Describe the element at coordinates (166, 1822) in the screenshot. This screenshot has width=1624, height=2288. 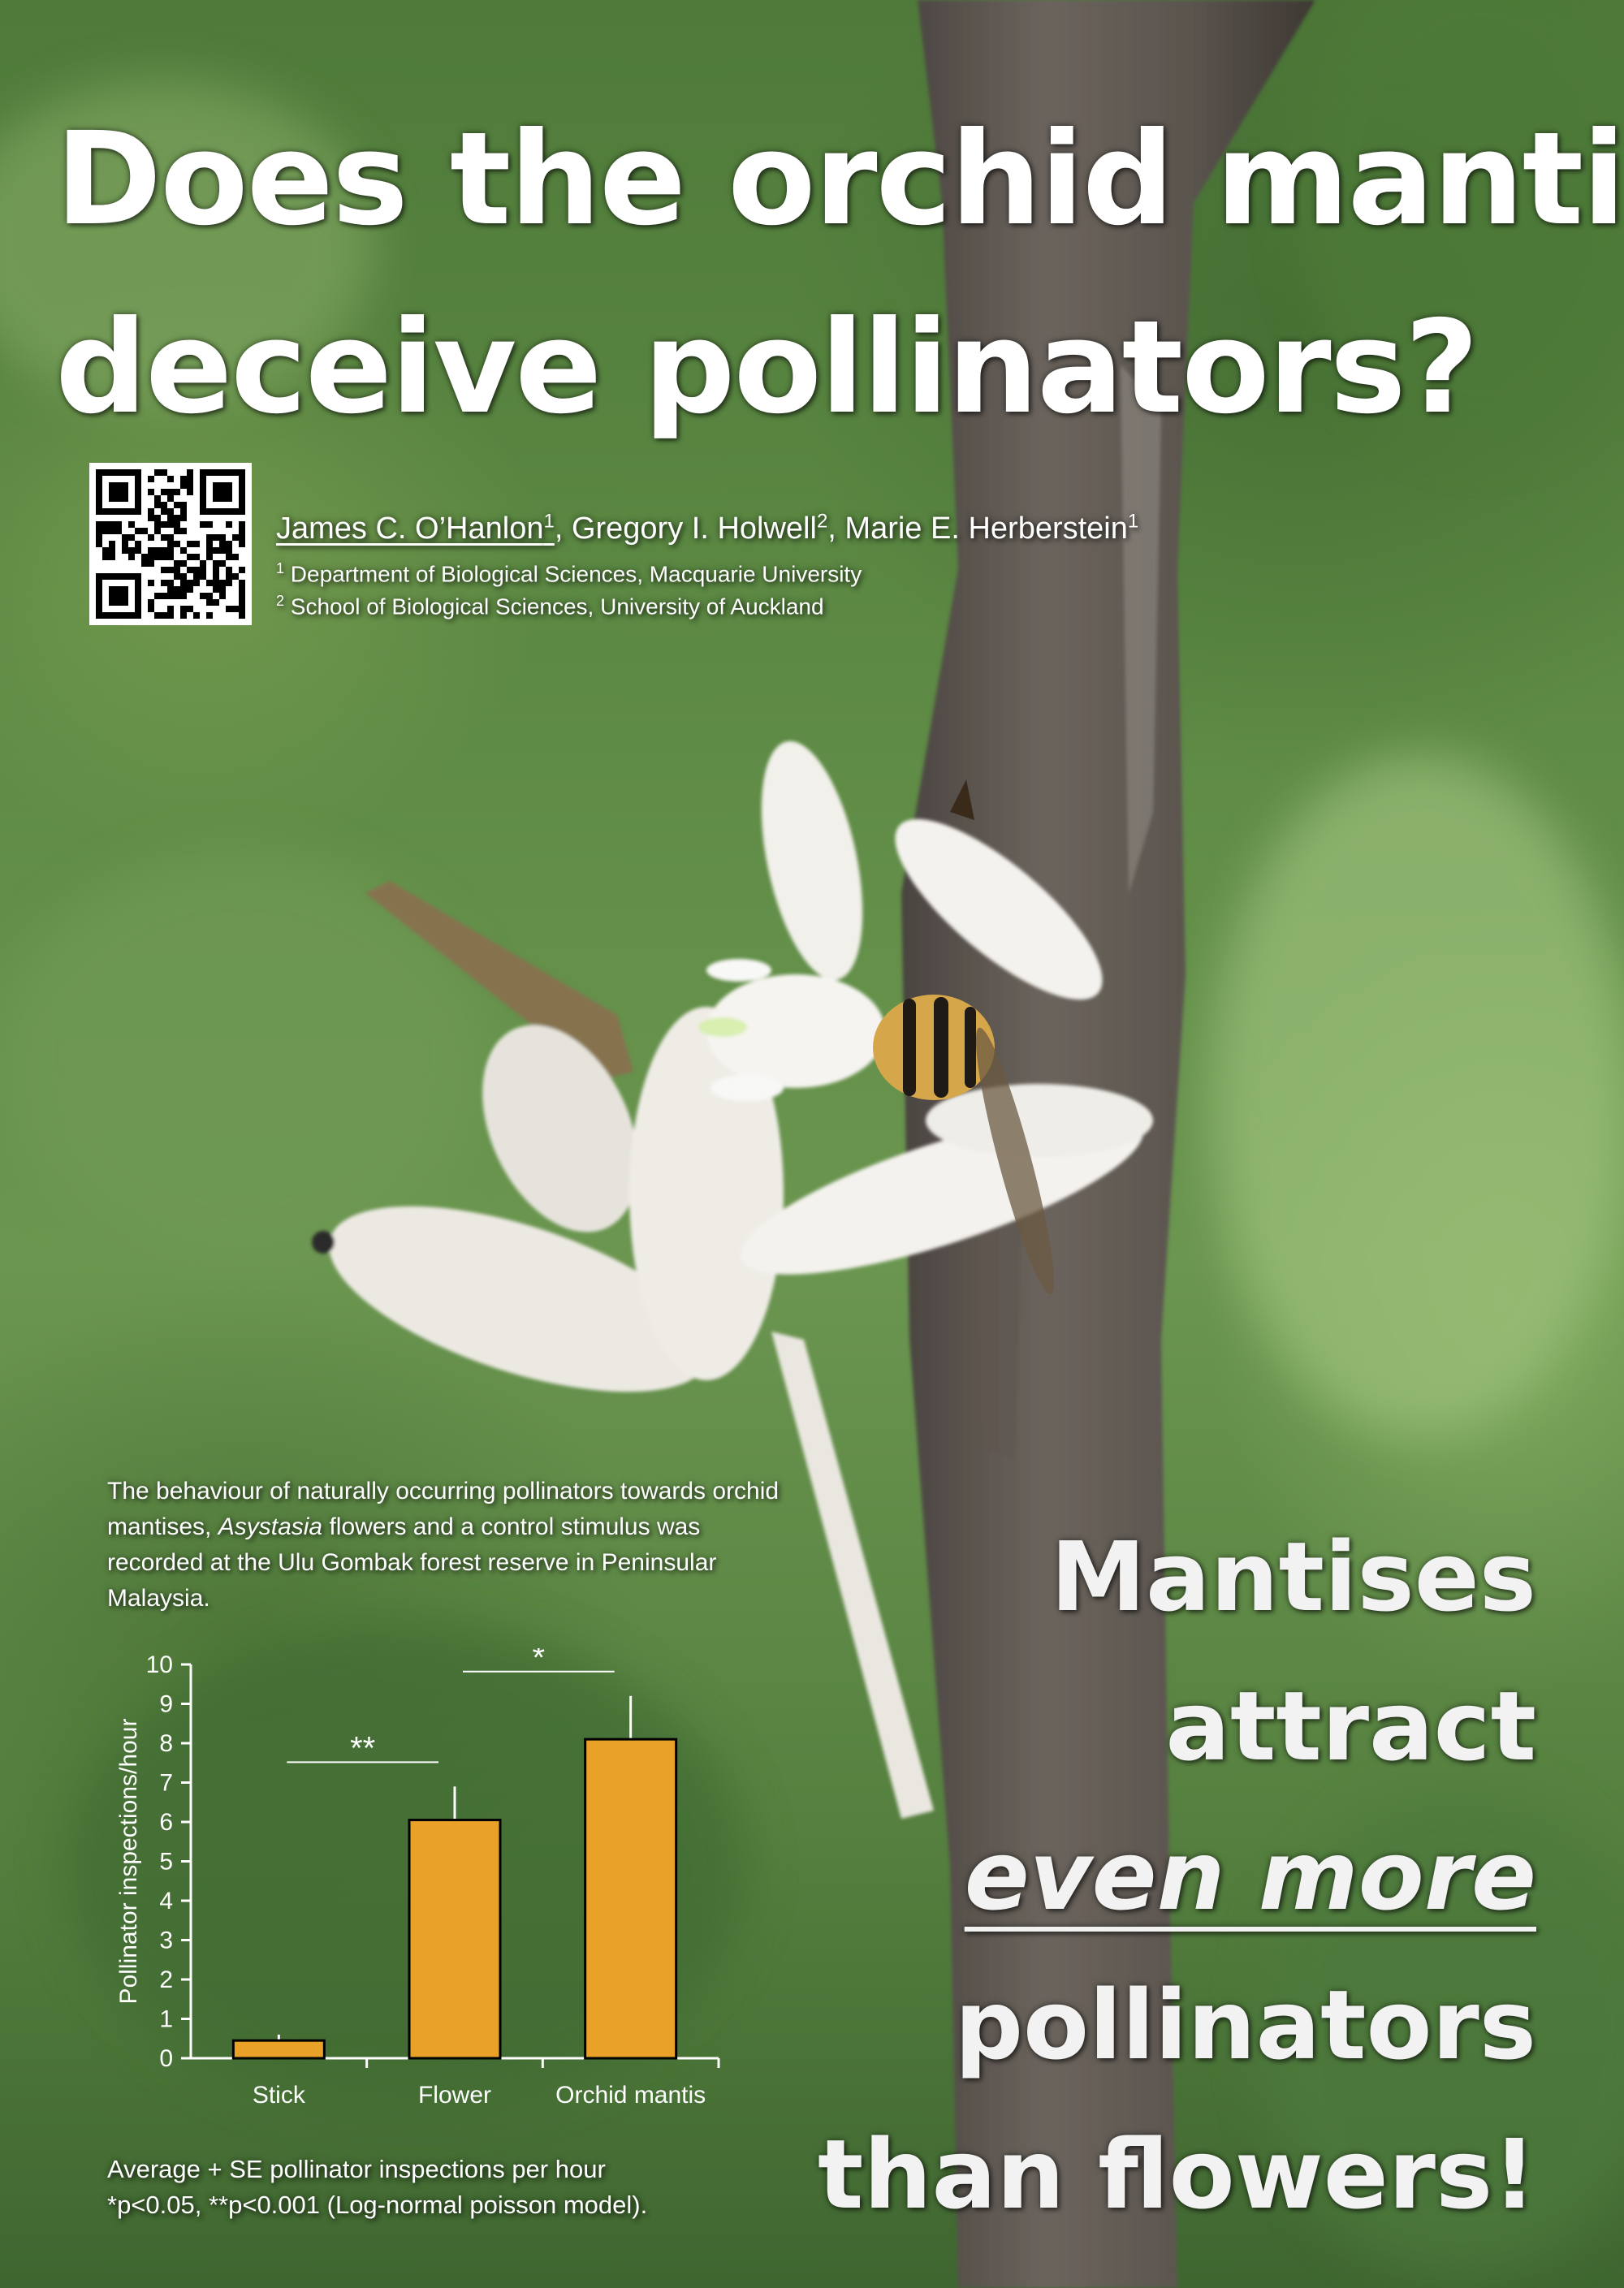
I see `y-tick-label: 6` at that location.